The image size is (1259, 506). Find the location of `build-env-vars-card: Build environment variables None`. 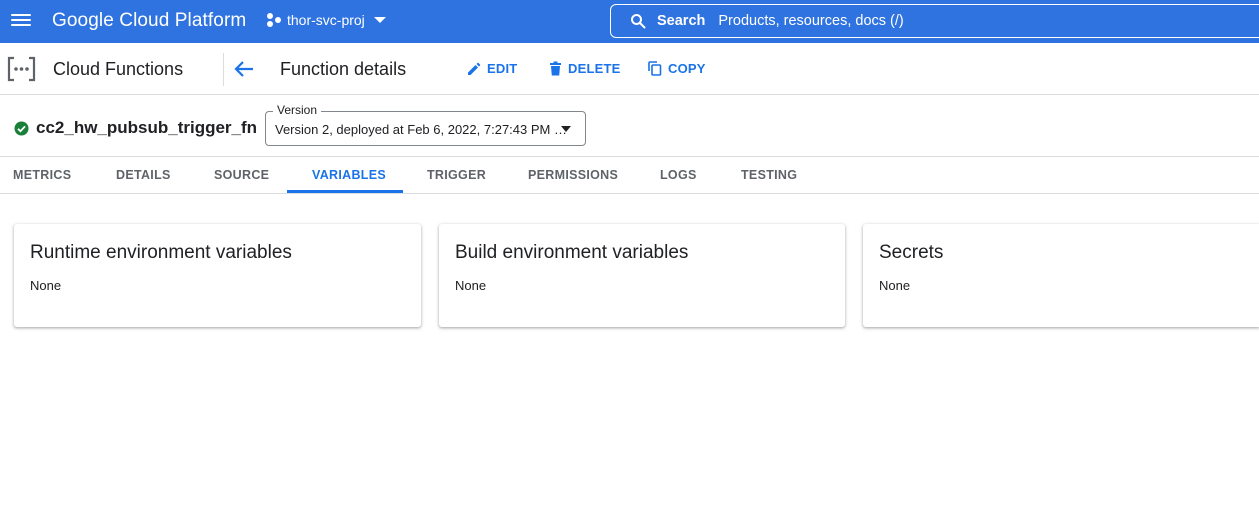

build-env-vars-card: Build environment variables None is located at coordinates (642, 275).